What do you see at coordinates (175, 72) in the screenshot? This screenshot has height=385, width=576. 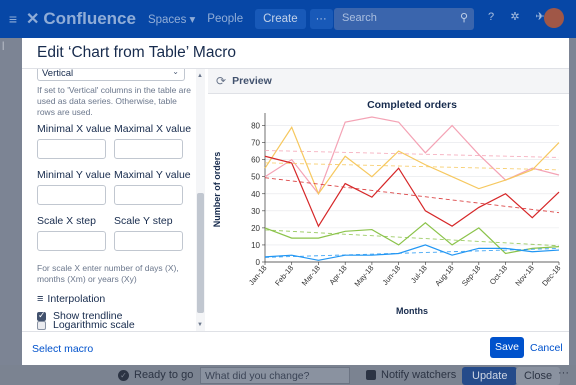 I see `chevron-down-icon: ⌄` at bounding box center [175, 72].